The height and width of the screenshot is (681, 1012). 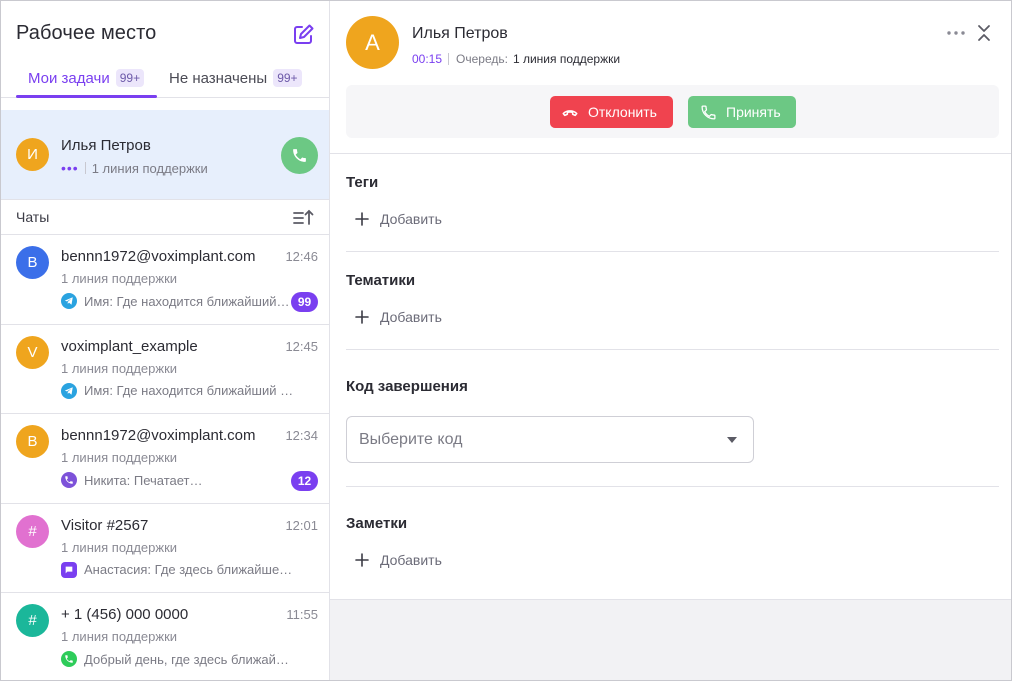 What do you see at coordinates (69, 78) in the screenshot?
I see `tab-label: Мои задачи` at bounding box center [69, 78].